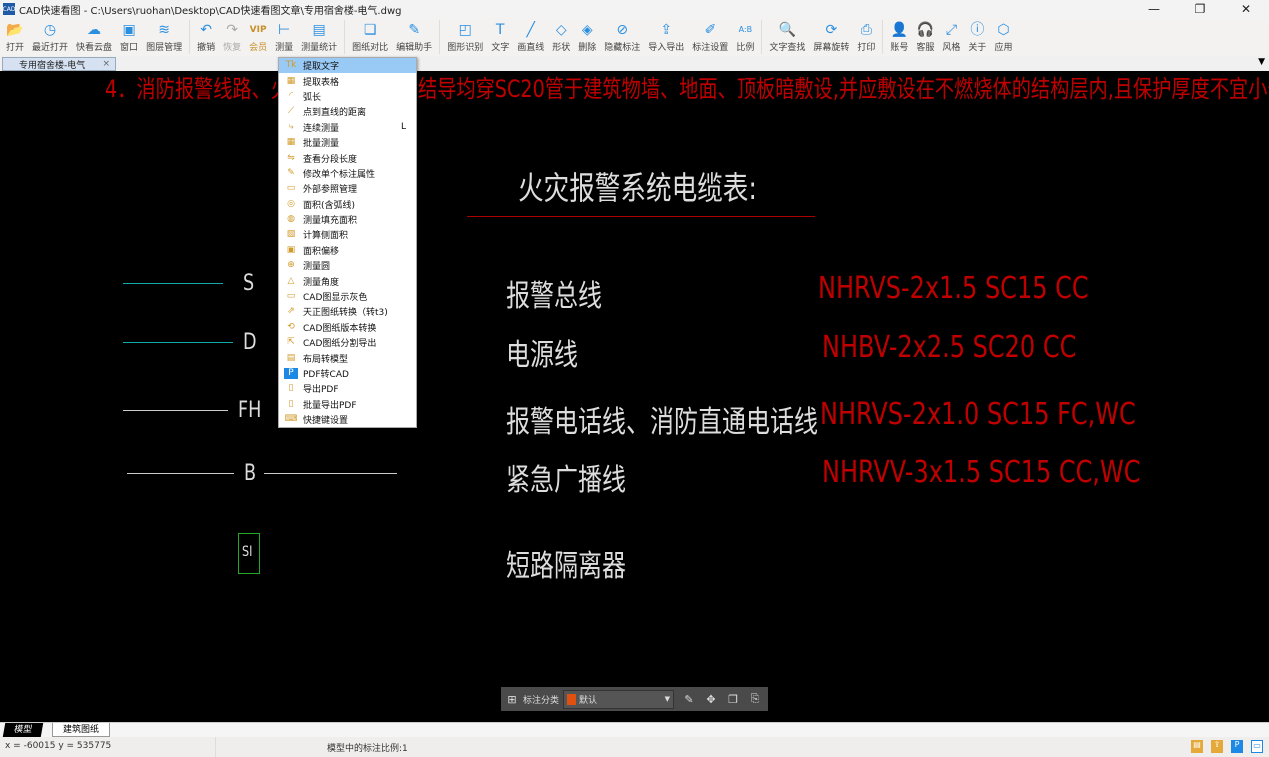 The height and width of the screenshot is (757, 1269). I want to click on cable-line-fh, so click(175, 410).